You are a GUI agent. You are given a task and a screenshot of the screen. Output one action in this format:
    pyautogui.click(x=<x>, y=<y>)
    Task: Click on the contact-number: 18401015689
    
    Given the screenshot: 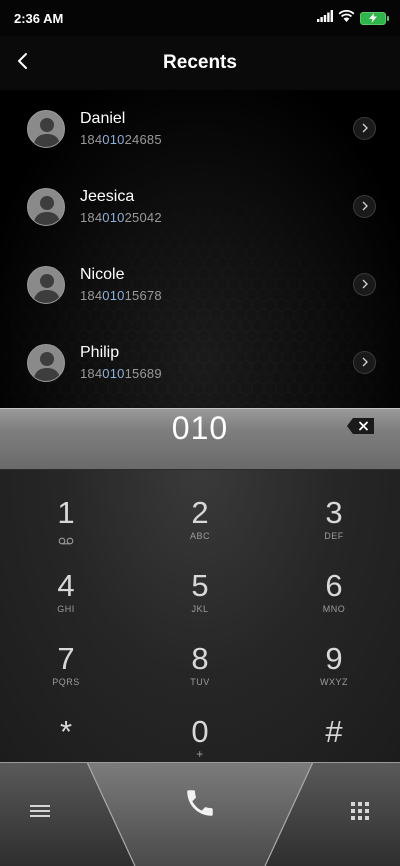 What is the action you would take?
    pyautogui.click(x=121, y=373)
    